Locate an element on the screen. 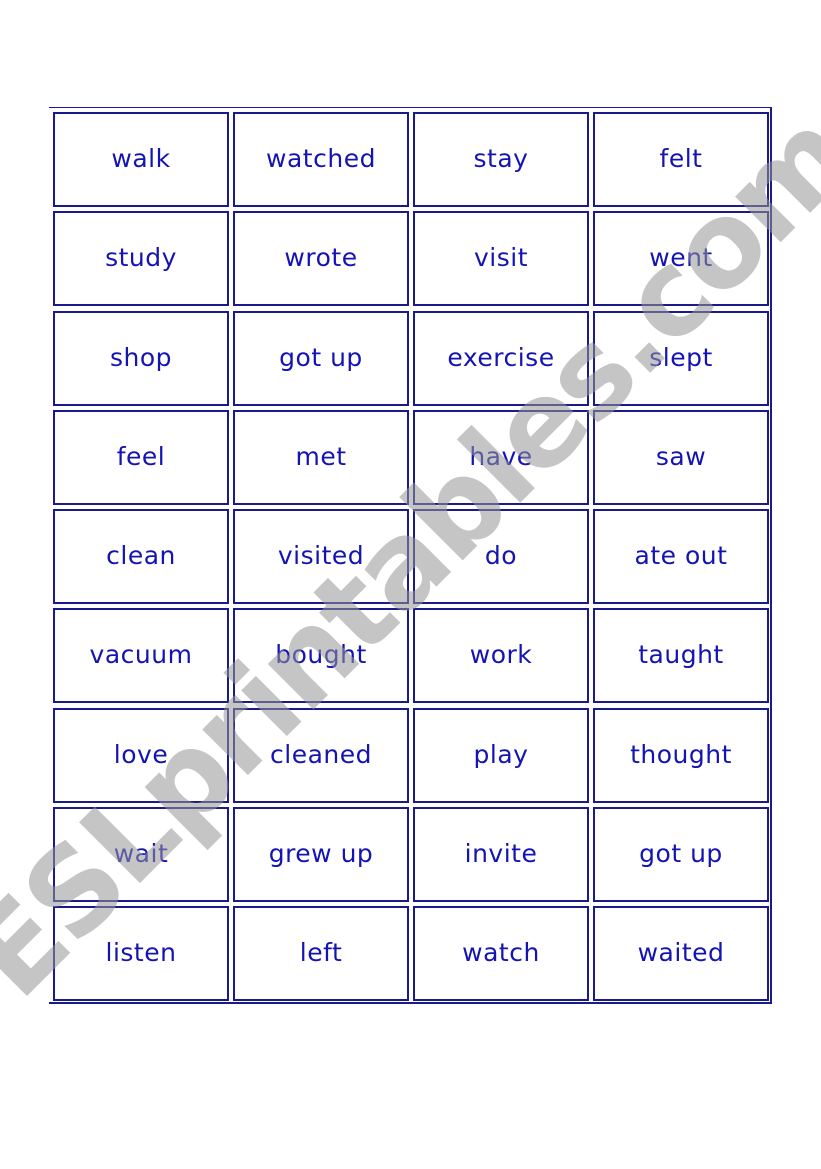 The image size is (821, 1169). word-card-text: vacuum is located at coordinates (141, 655).